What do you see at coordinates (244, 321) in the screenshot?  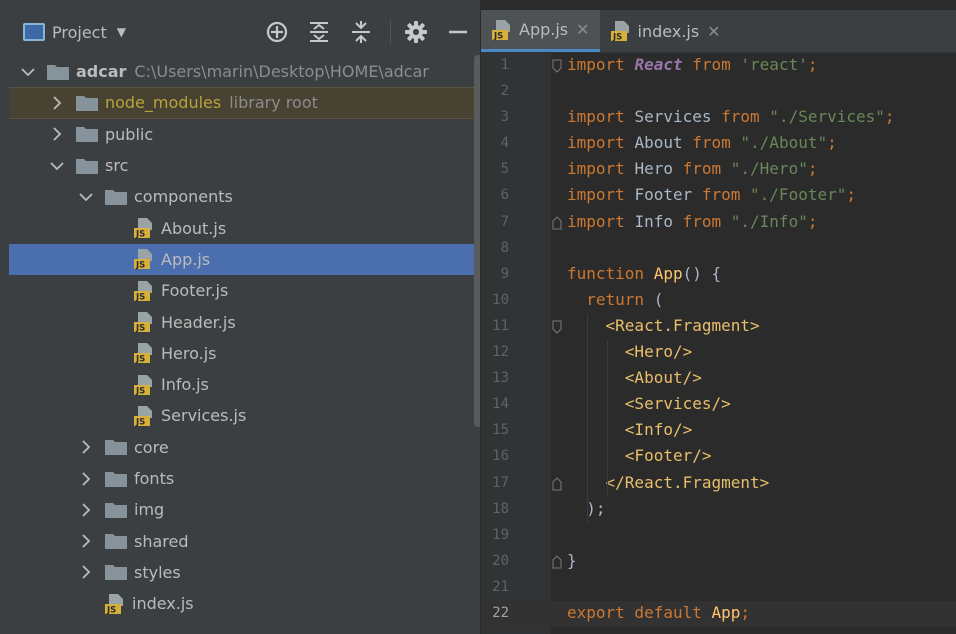 I see `tree-item-header-js: JS Header.js` at bounding box center [244, 321].